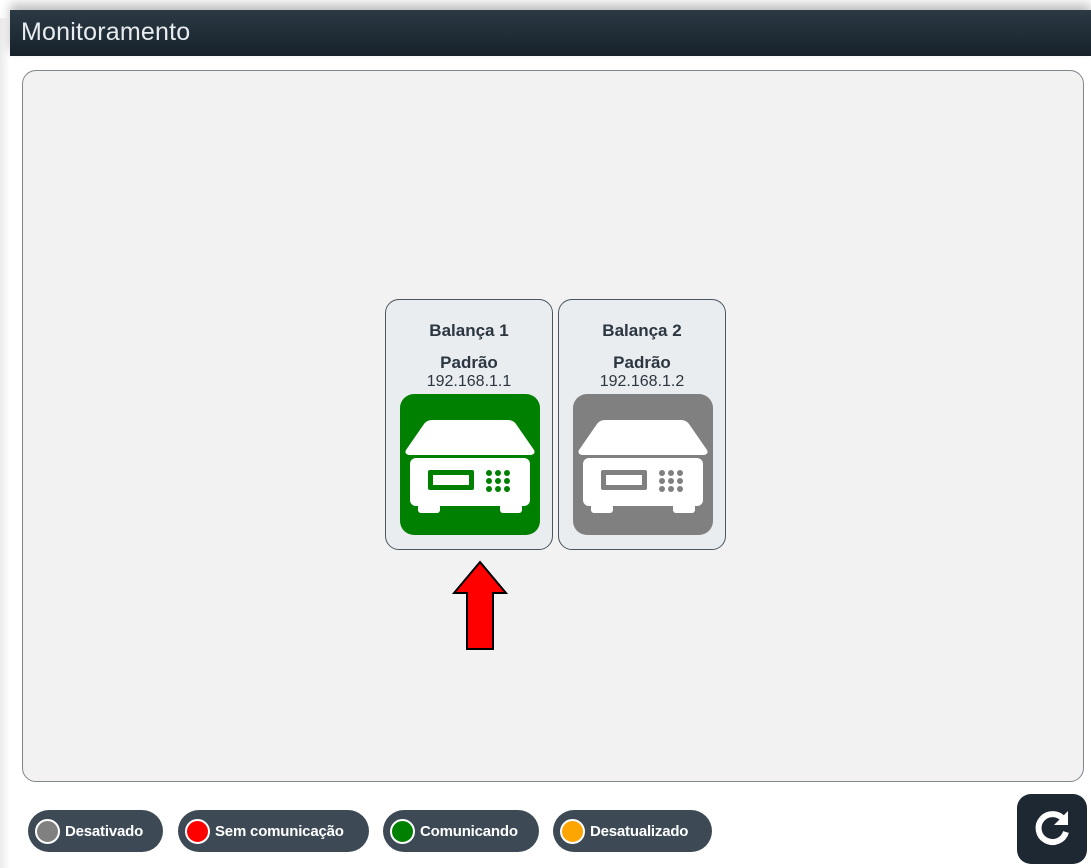 Image resolution: width=1091 pixels, height=868 pixels. What do you see at coordinates (402, 831) in the screenshot?
I see `status-dot-green-icon` at bounding box center [402, 831].